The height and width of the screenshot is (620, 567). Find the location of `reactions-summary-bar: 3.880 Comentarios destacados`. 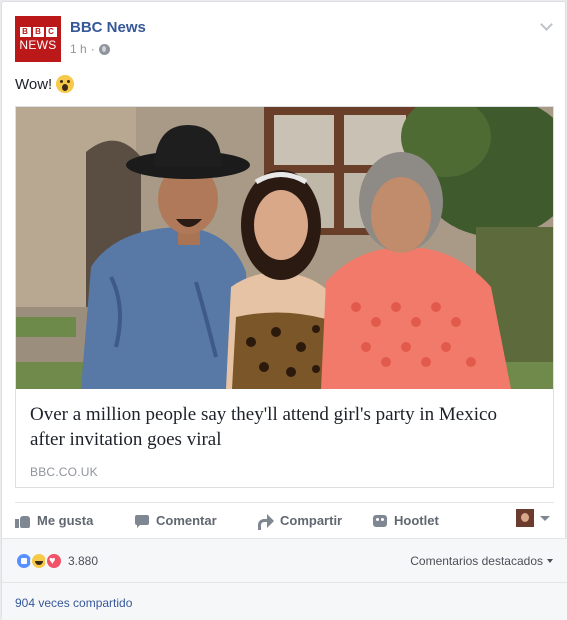

reactions-summary-bar: 3.880 Comentarios destacados is located at coordinates (284, 560).